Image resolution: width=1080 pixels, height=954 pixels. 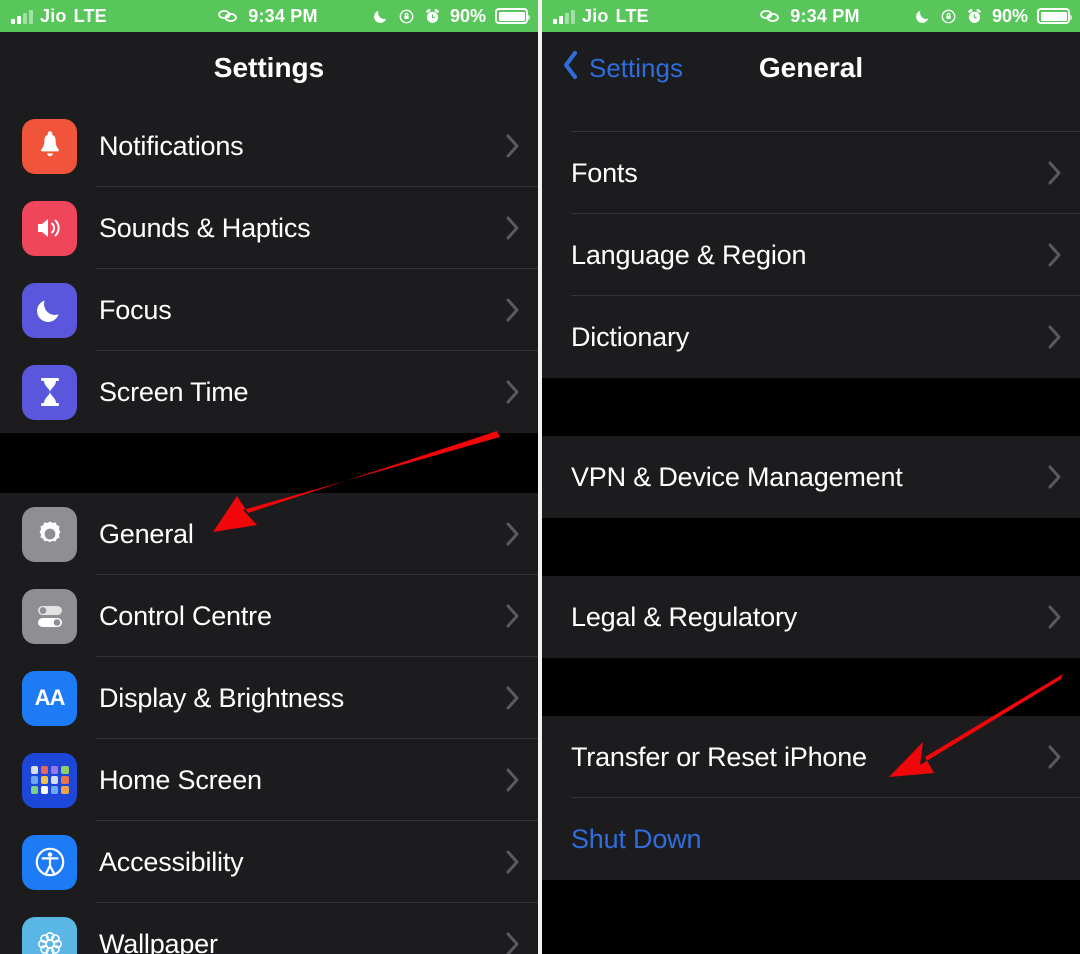 I want to click on settings-row-clipped: Keyboard, so click(x=811, y=118).